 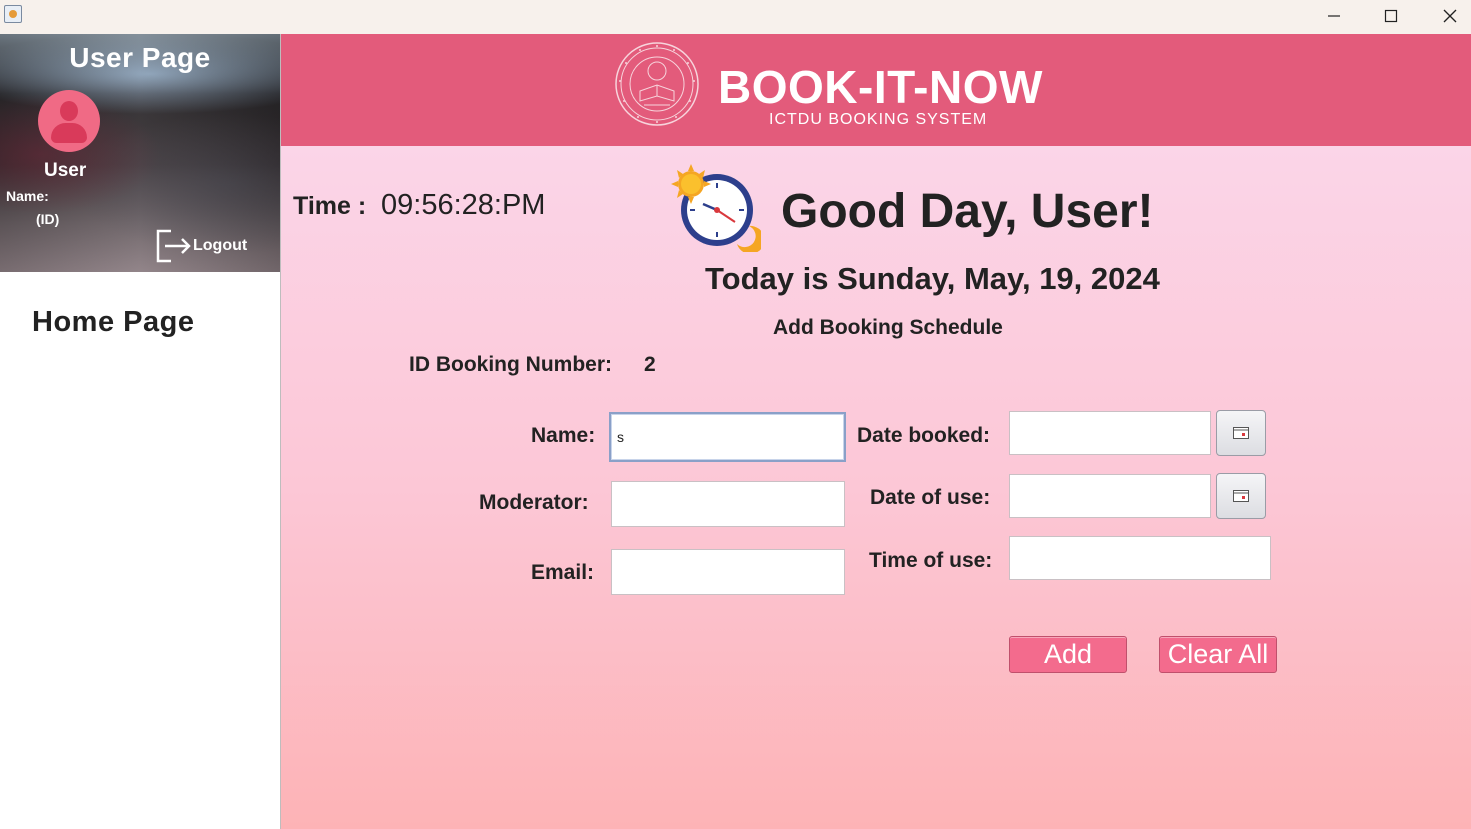 I want to click on maximize-button, so click(x=1391, y=16).